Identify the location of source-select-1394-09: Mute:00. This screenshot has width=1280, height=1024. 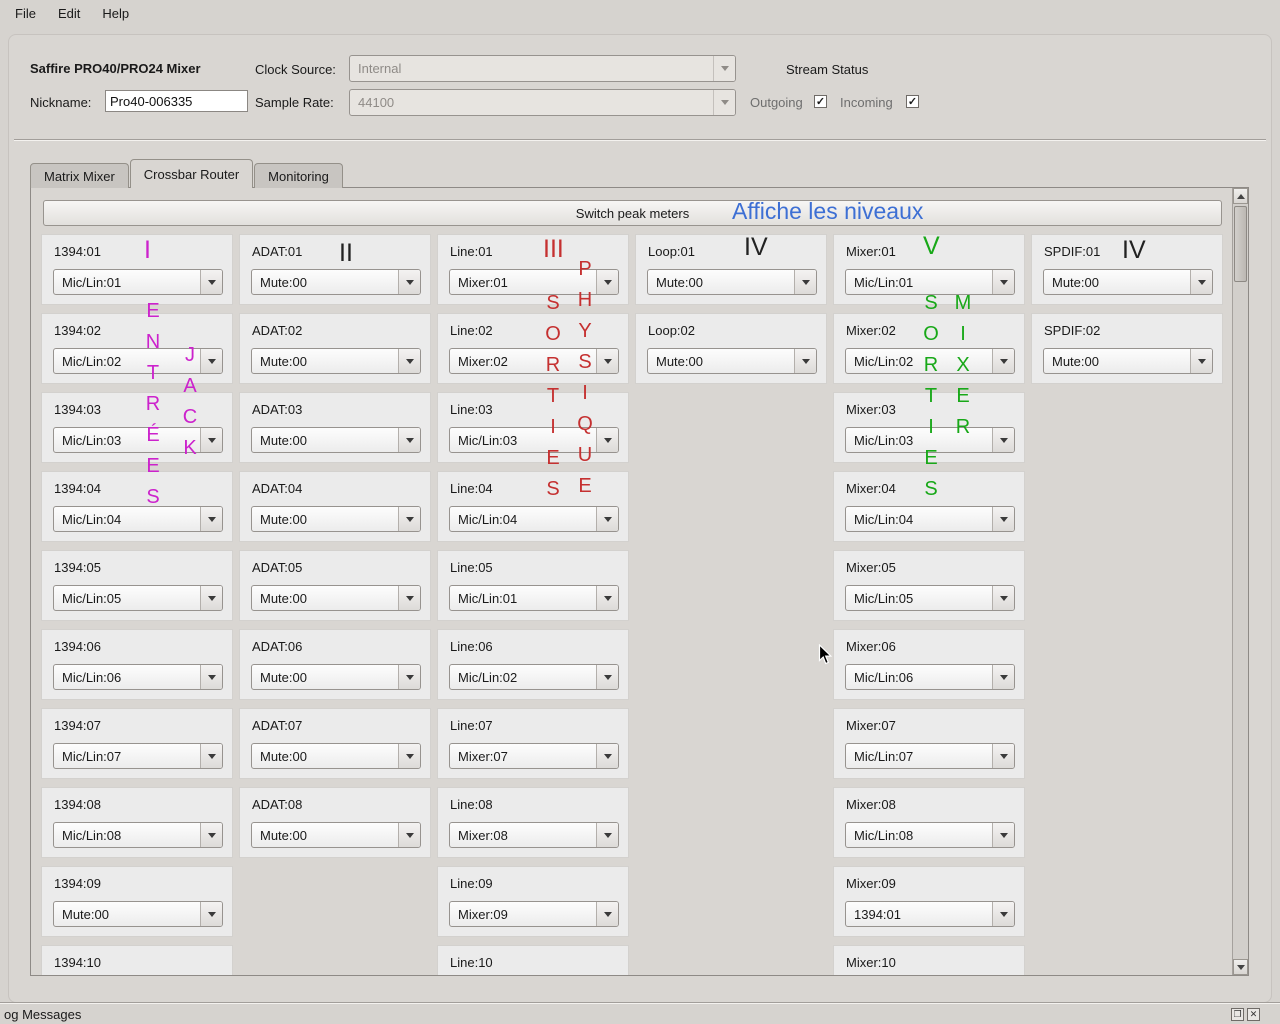
(138, 914).